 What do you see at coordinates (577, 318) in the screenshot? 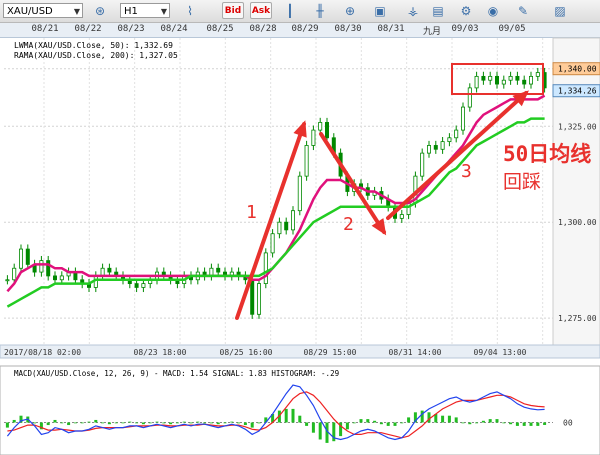
I see `price-tick-label: 1,275.00` at bounding box center [577, 318].